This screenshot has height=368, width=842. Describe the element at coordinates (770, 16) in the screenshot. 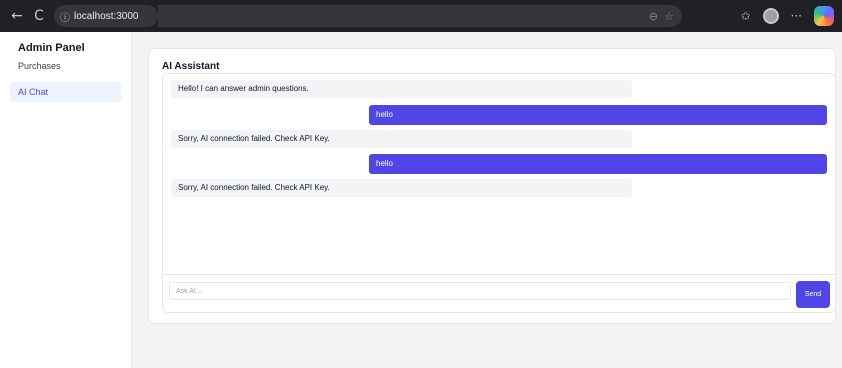

I see `profile-avatar-icon` at that location.